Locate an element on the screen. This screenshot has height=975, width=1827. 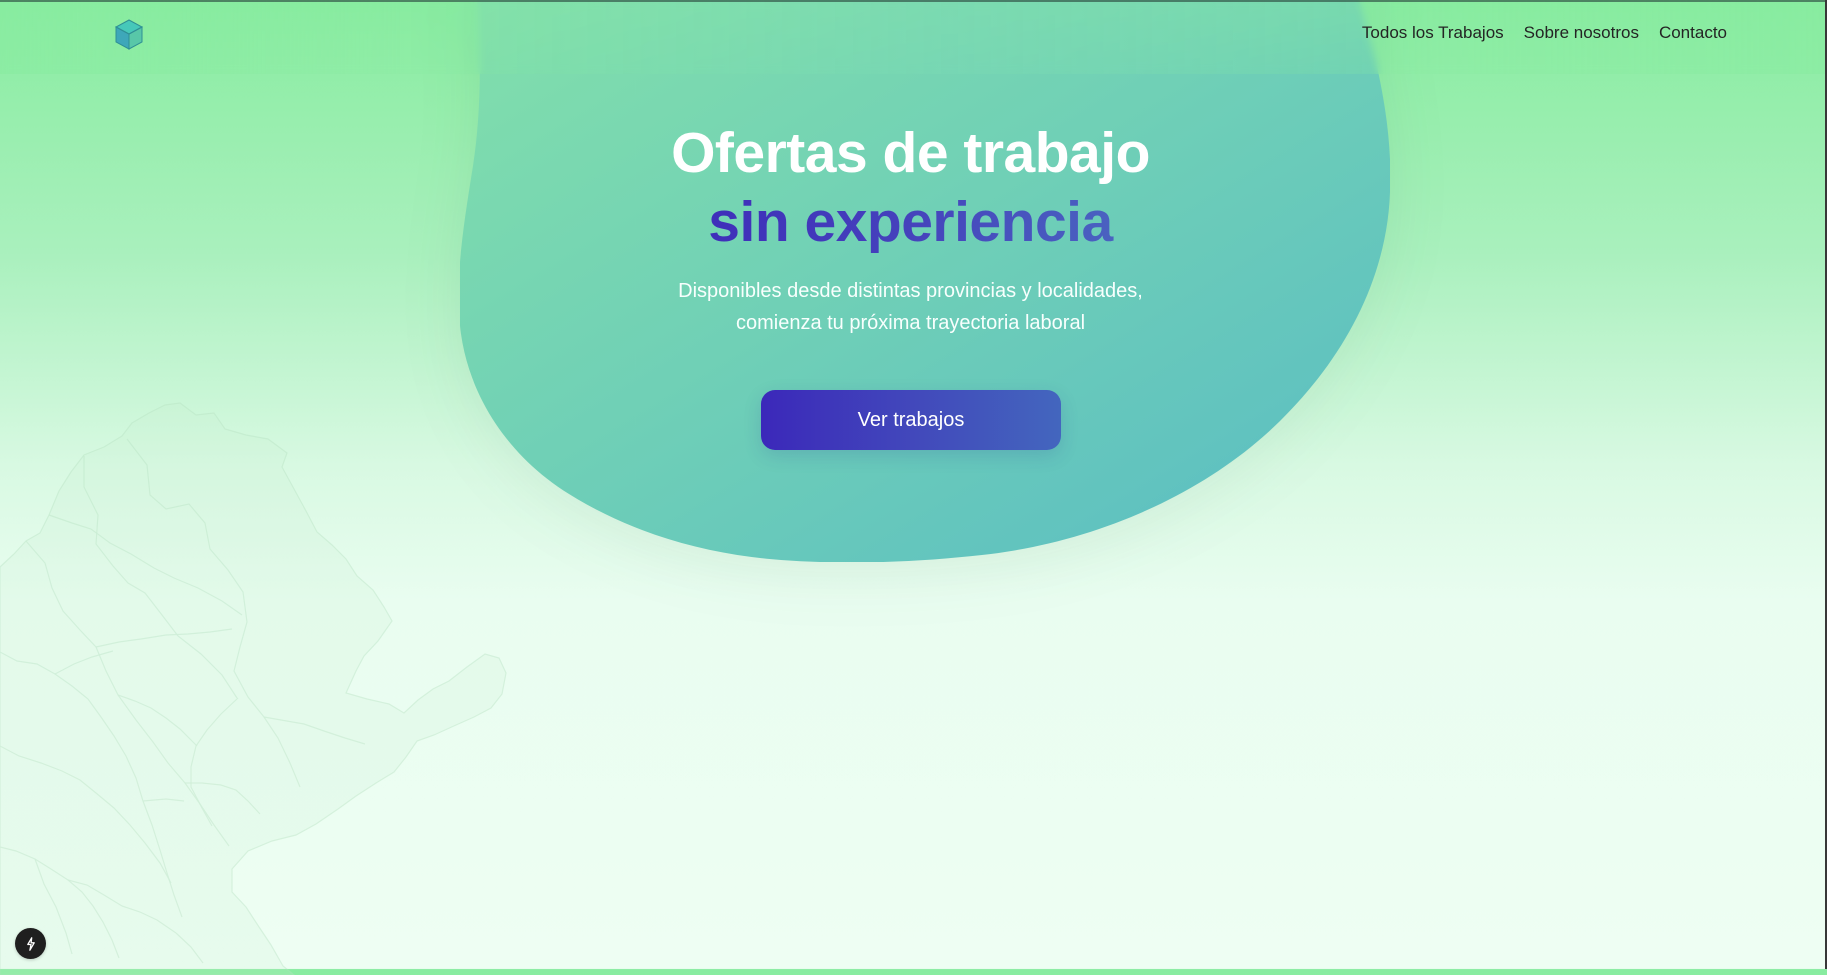
nav-link-todos-los-trabajos: Todos los Trabajos is located at coordinates (1433, 32).